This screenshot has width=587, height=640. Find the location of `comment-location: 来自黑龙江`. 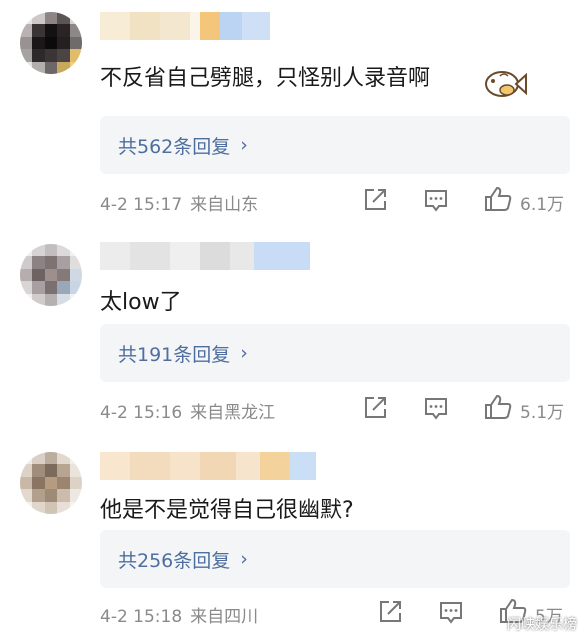

comment-location: 来自黑龙江 is located at coordinates (233, 413).